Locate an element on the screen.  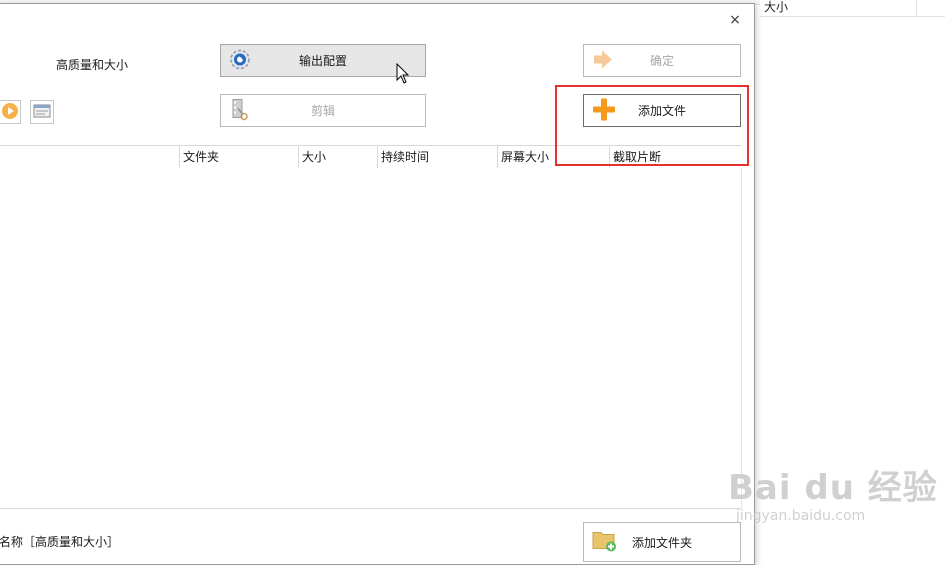
card-icon is located at coordinates (42, 112).